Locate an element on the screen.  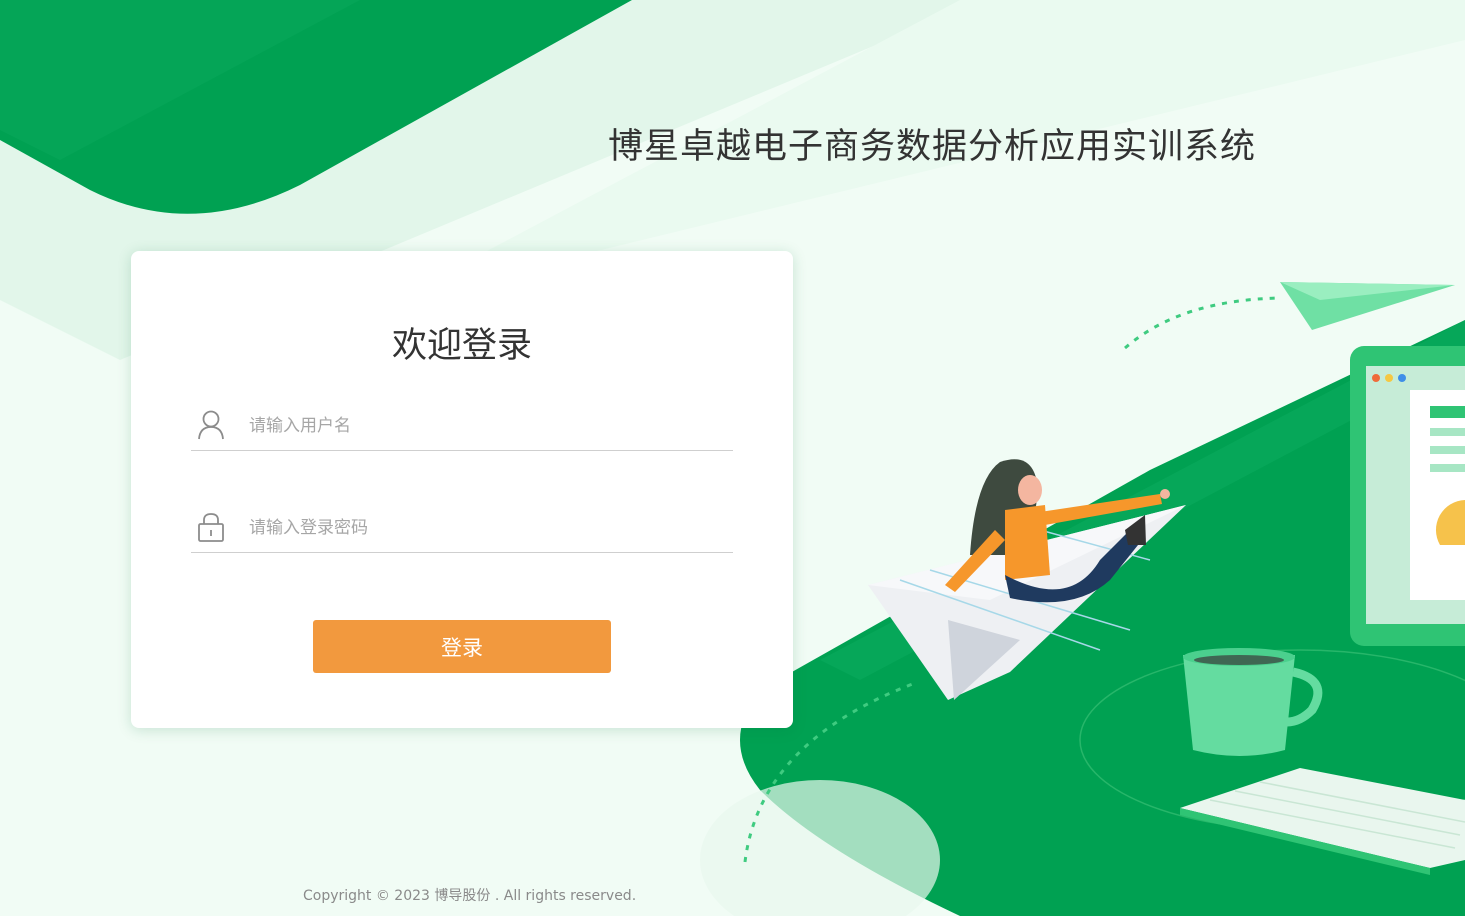
login-title: 欢迎登录 is located at coordinates (461, 346).